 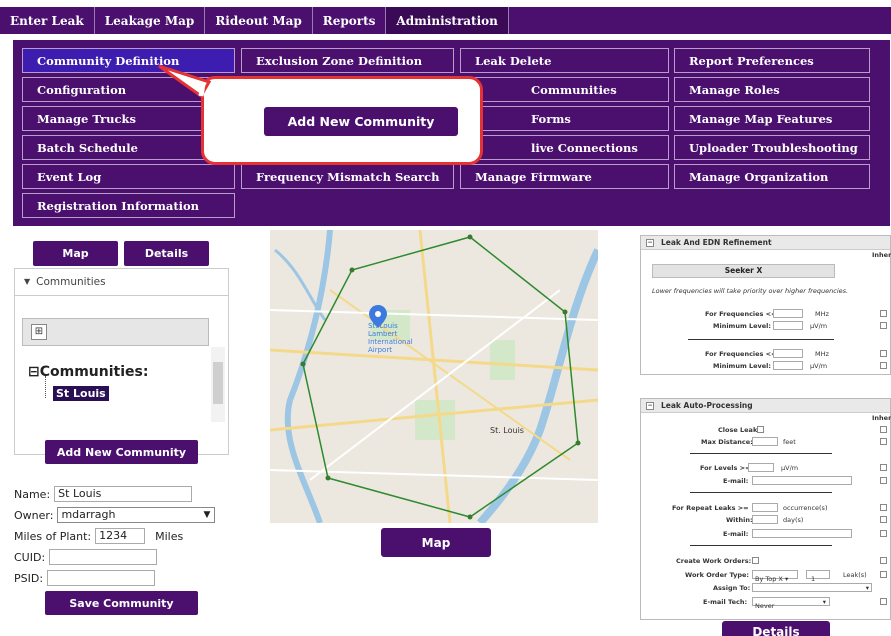 I want to click on tree-root: ⊟Communities:, so click(x=88, y=372).